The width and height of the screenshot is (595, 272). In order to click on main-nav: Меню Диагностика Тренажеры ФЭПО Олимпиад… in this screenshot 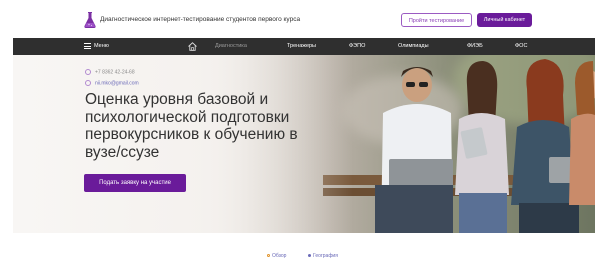, I will do `click(304, 46)`.